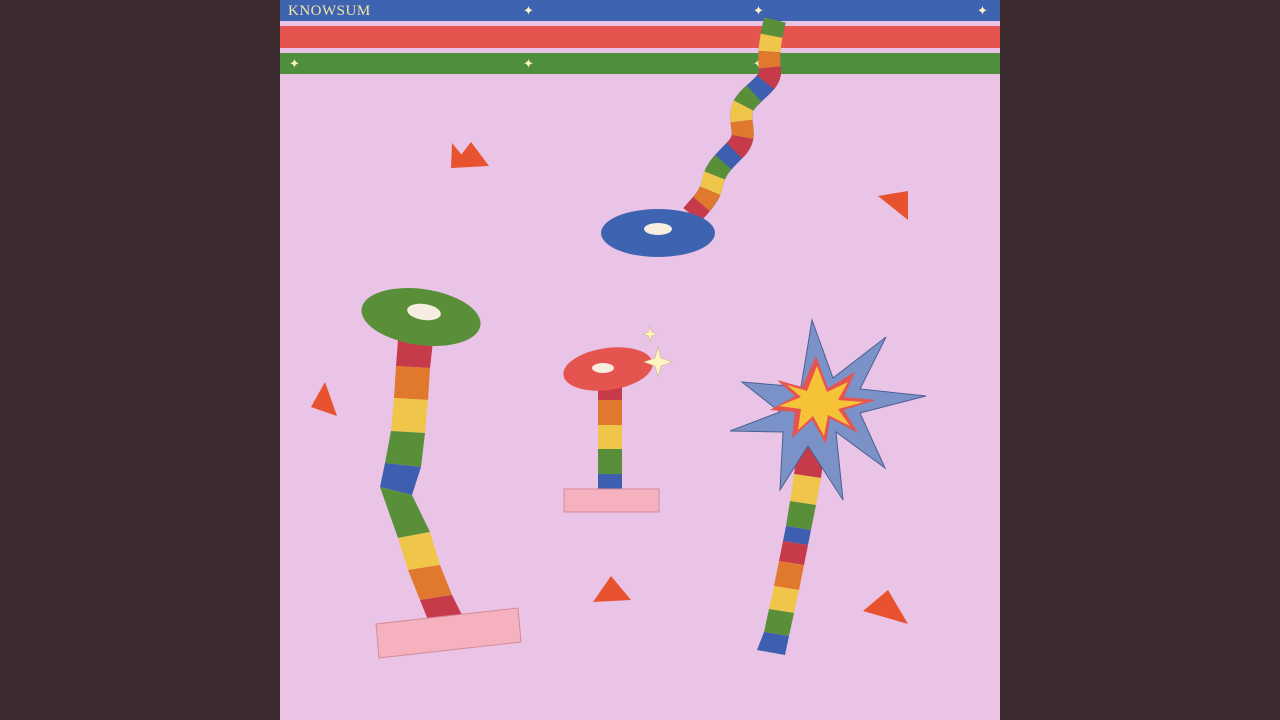 The image size is (1280, 720). What do you see at coordinates (734, 120) in the screenshot?
I see `wavy-rainbow-ribbon` at bounding box center [734, 120].